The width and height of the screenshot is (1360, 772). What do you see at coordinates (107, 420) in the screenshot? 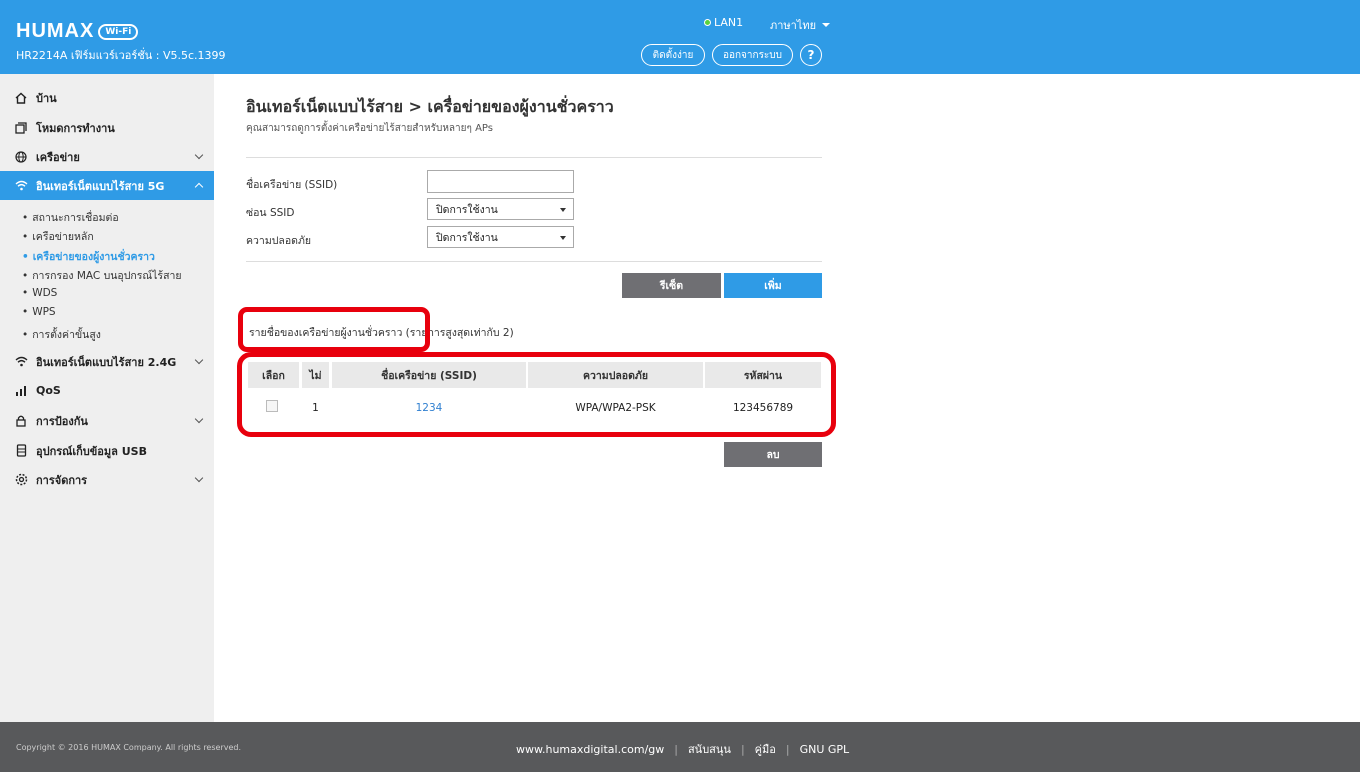
I see `sidebar-item-security: การป้องกัน` at bounding box center [107, 420].